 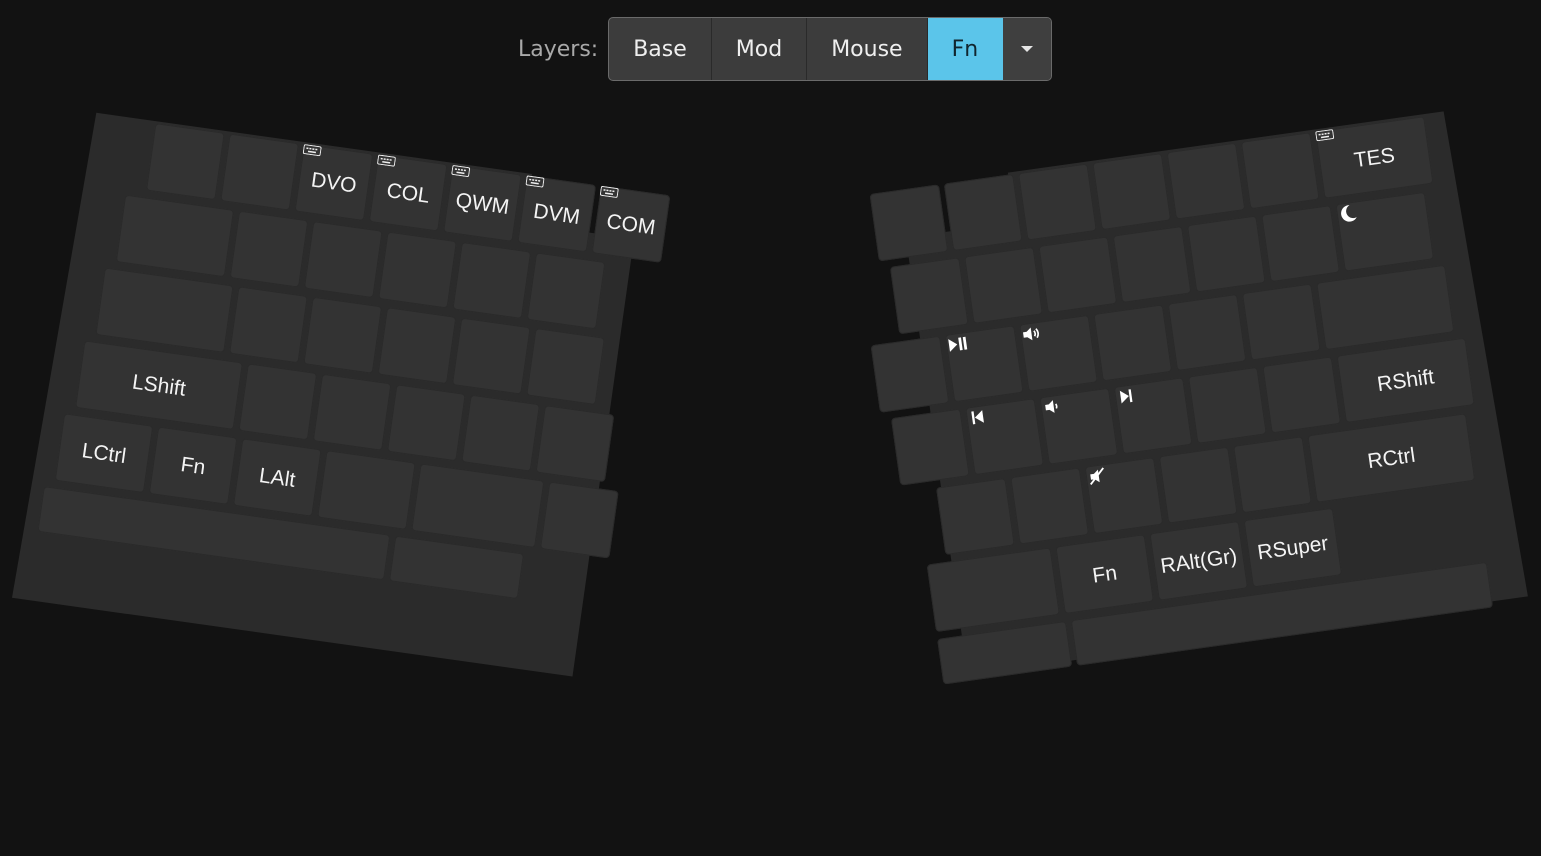 I want to click on key-label: LCtrl, so click(x=104, y=453).